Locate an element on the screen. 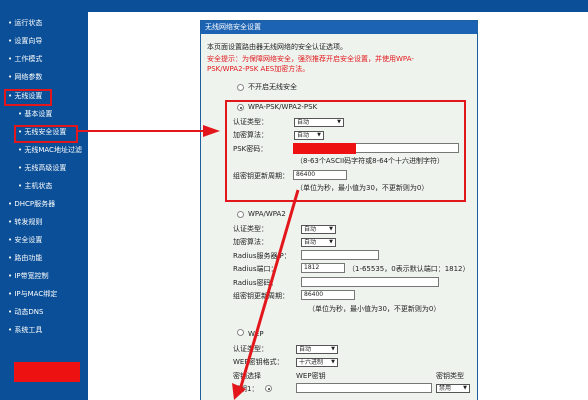  wpa-psk-renew-input: 86400 is located at coordinates (320, 175).